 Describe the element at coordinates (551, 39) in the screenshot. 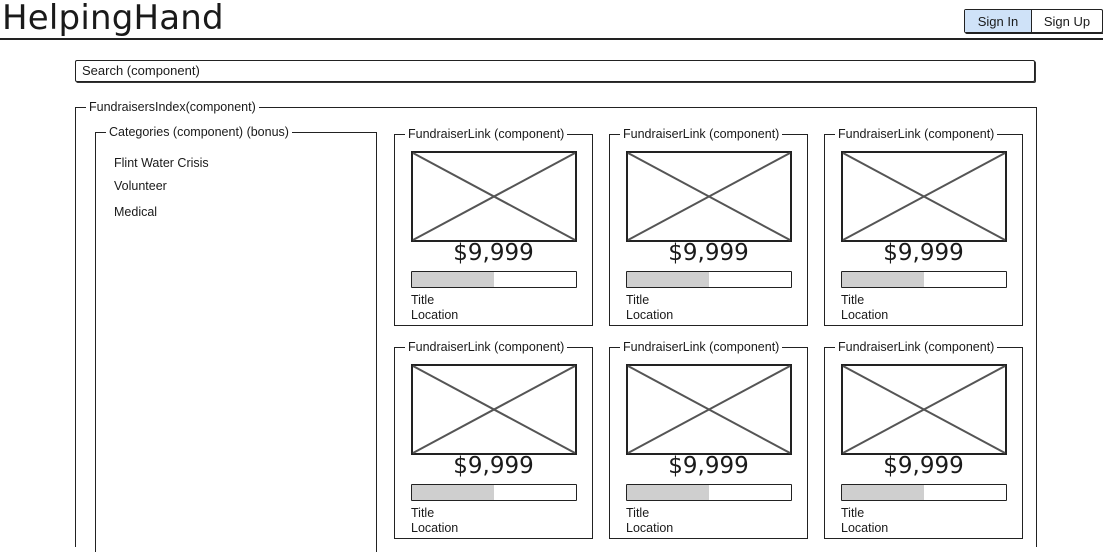

I see `header-divider` at that location.